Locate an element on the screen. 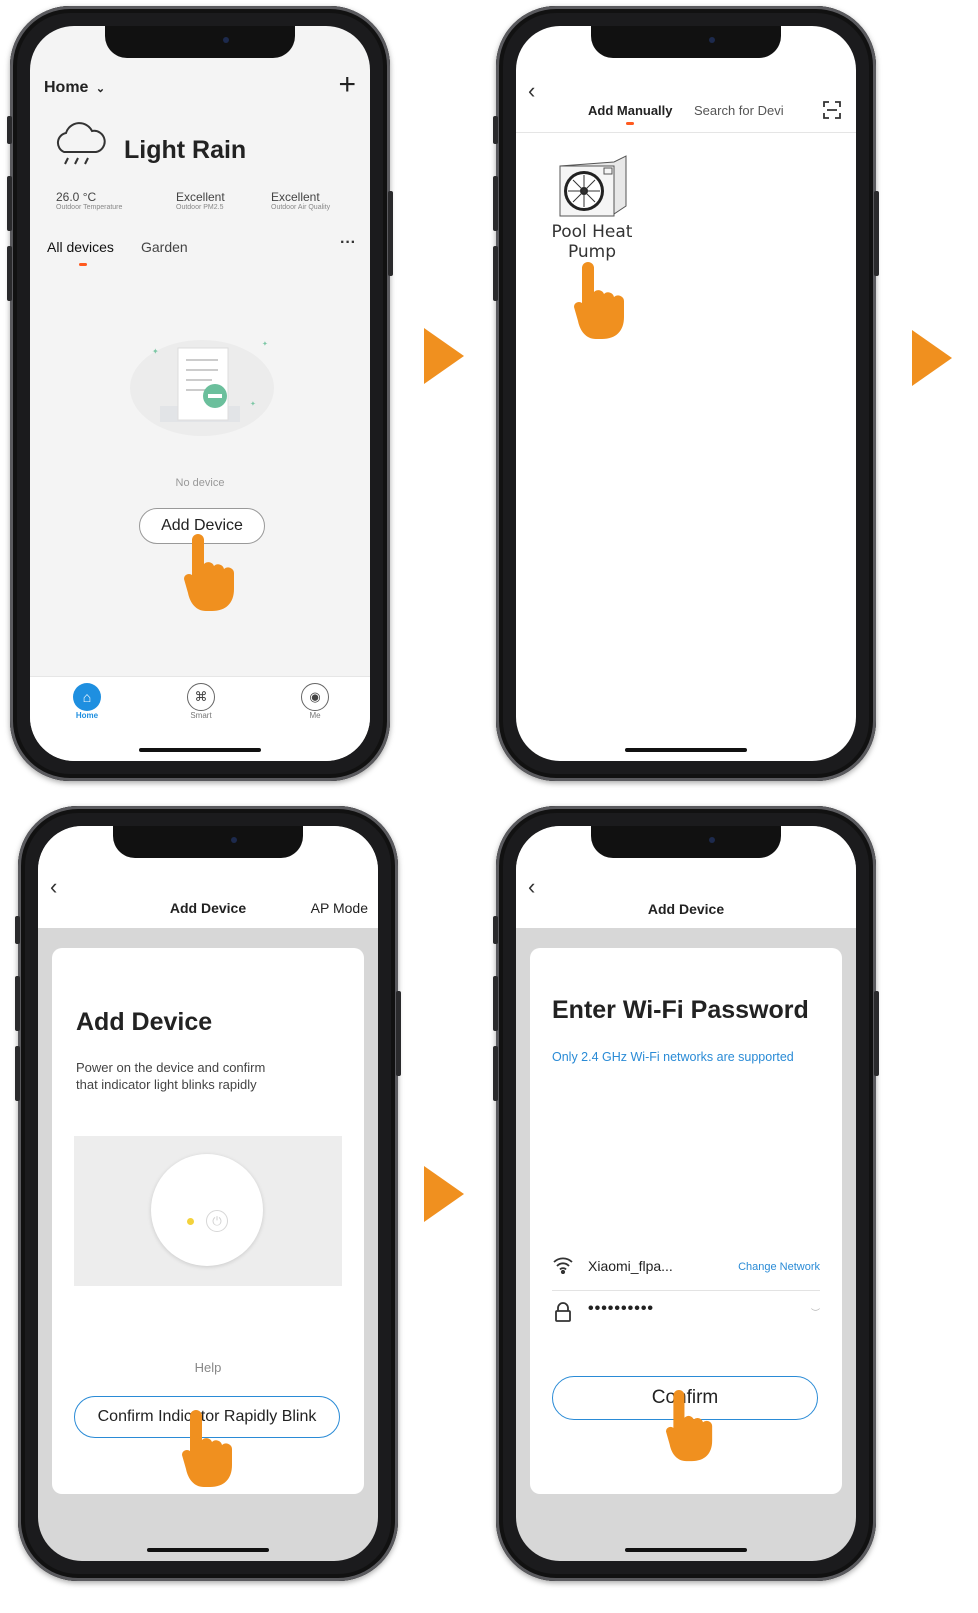 The image size is (978, 1613). stat-value: 26.0 °C is located at coordinates (76, 197).